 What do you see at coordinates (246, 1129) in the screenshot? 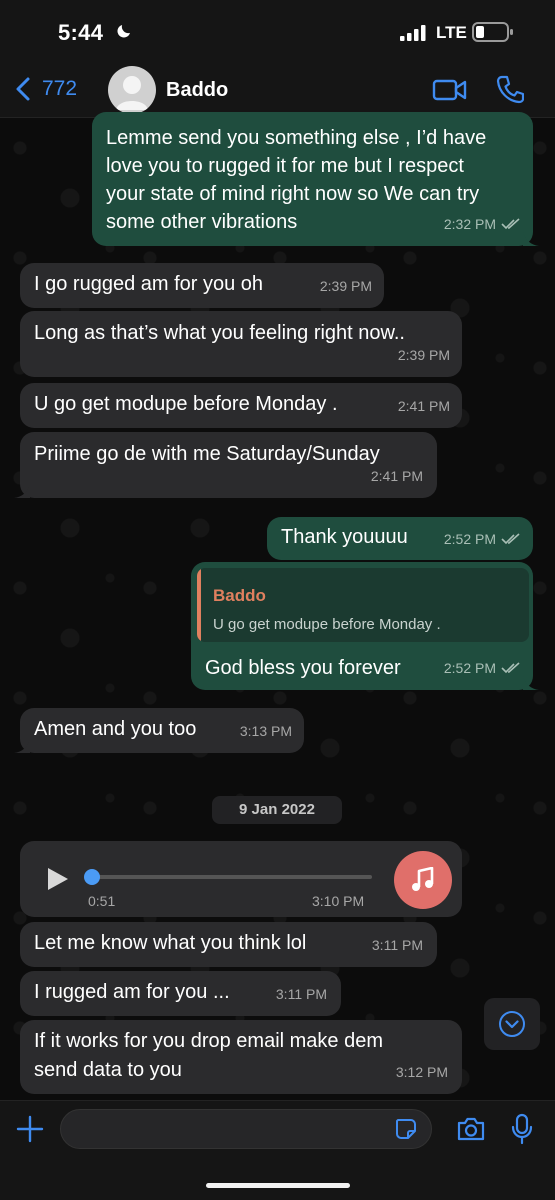
I see `message-input` at bounding box center [246, 1129].